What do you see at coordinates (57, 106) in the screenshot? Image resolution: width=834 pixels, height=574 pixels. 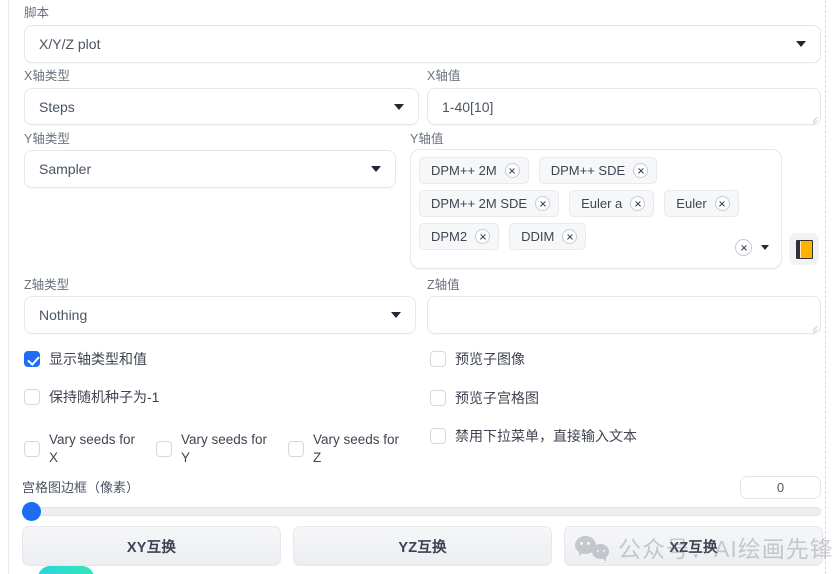 I see `x-axis-type-value: Steps` at bounding box center [57, 106].